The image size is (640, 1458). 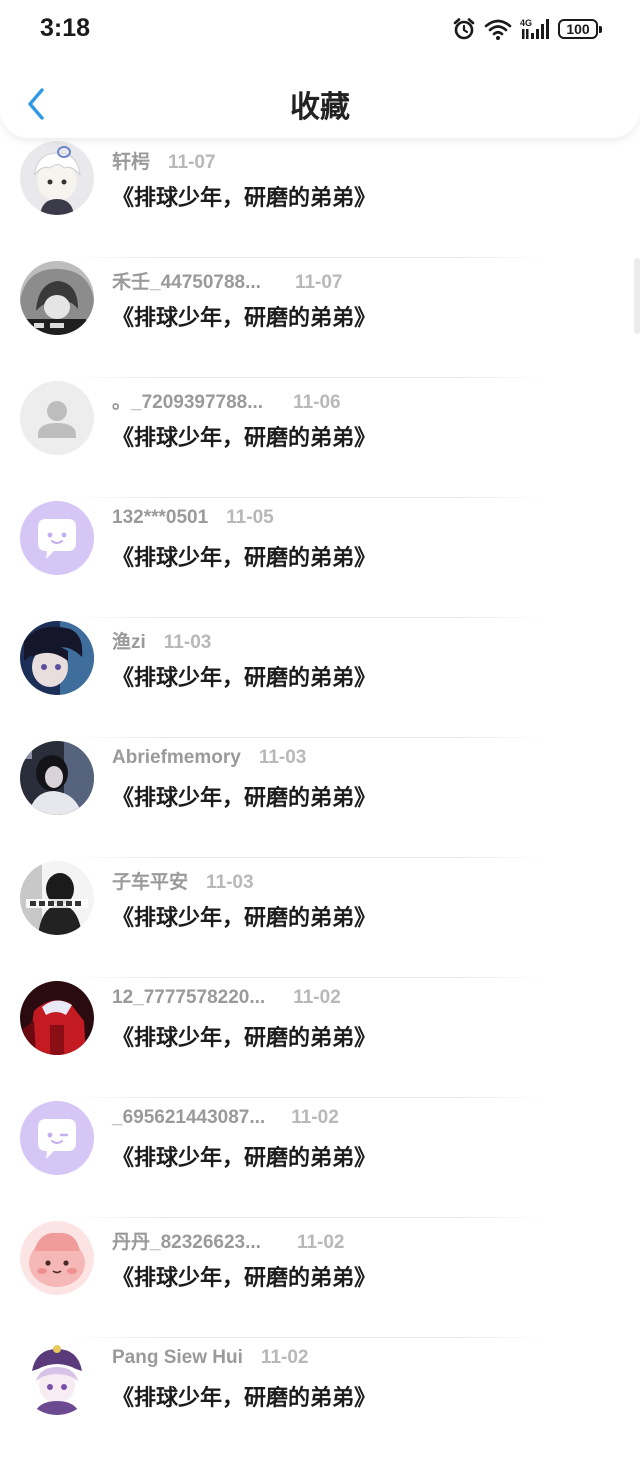 What do you see at coordinates (177, 1358) in the screenshot?
I see `username: Pang Siew Hui` at bounding box center [177, 1358].